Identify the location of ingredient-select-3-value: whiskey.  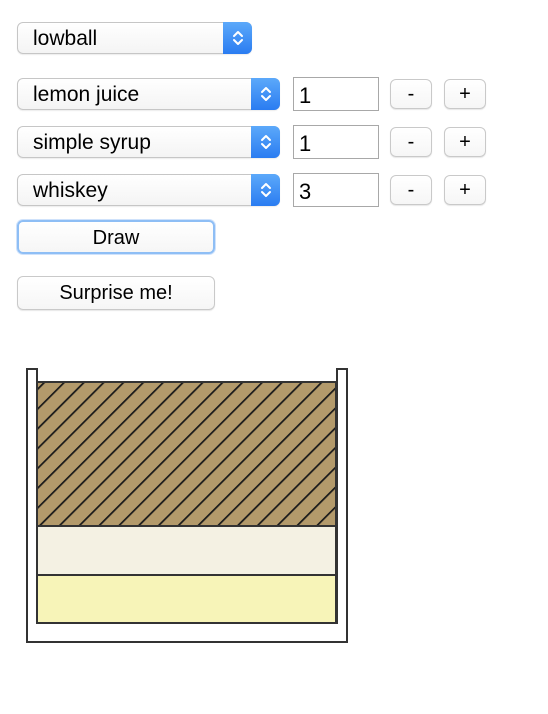
(70, 190).